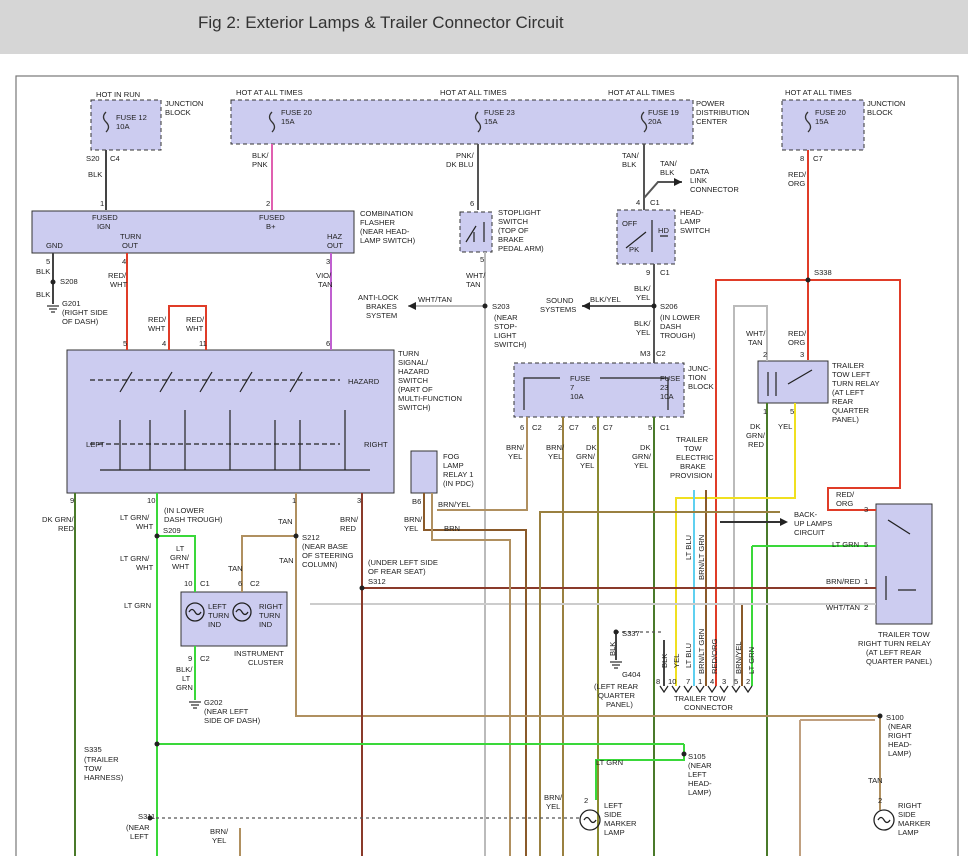 The image size is (968, 856). Describe the element at coordinates (454, 504) in the screenshot. I see `label: BRN/YEL` at that location.